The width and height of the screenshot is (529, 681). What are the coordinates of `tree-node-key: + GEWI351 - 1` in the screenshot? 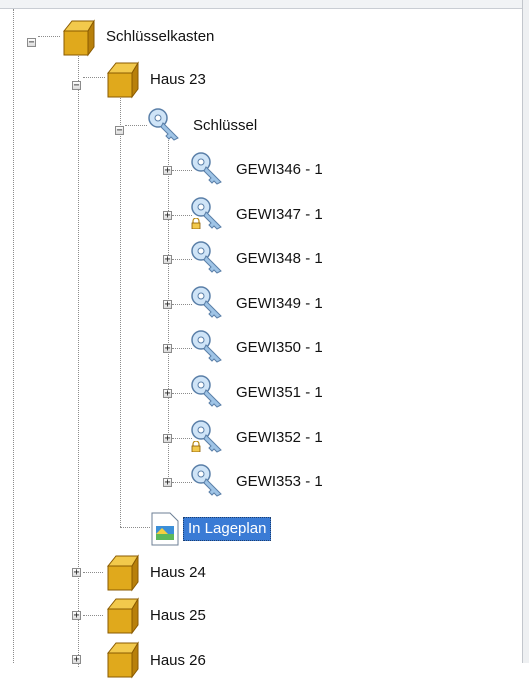 It's located at (261, 392).